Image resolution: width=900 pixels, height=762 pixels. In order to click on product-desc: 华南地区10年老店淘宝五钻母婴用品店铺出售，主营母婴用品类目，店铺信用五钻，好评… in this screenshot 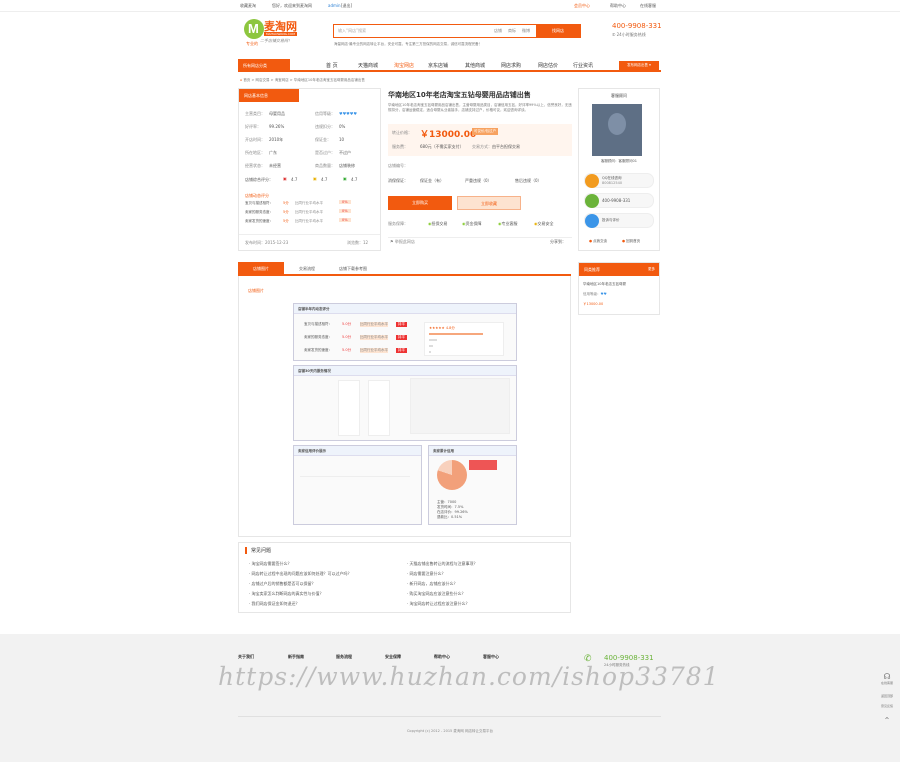, I will do `click(480, 107)`.